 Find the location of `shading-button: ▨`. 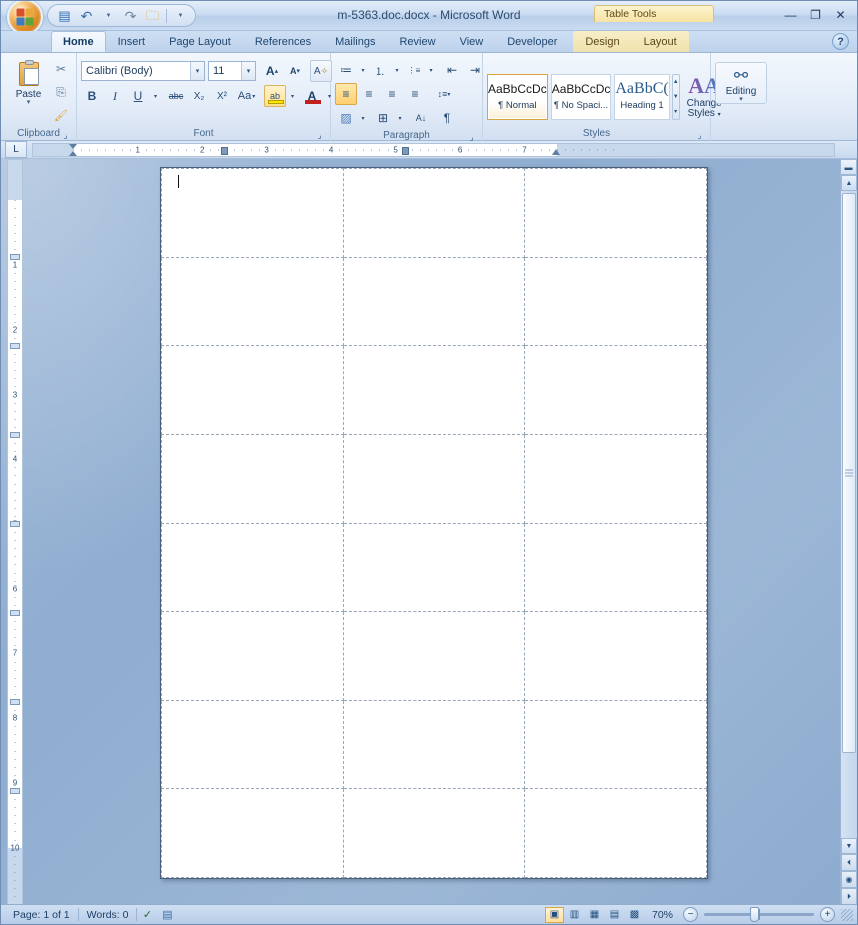

shading-button: ▨ is located at coordinates (346, 118).